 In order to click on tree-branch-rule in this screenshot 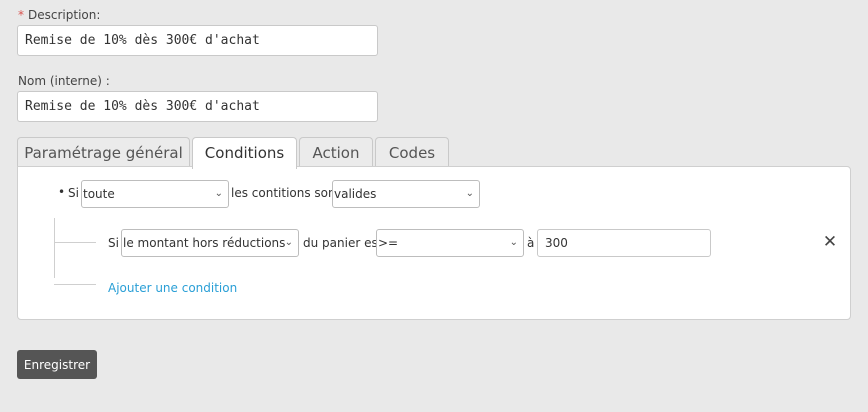, I will do `click(75, 242)`.